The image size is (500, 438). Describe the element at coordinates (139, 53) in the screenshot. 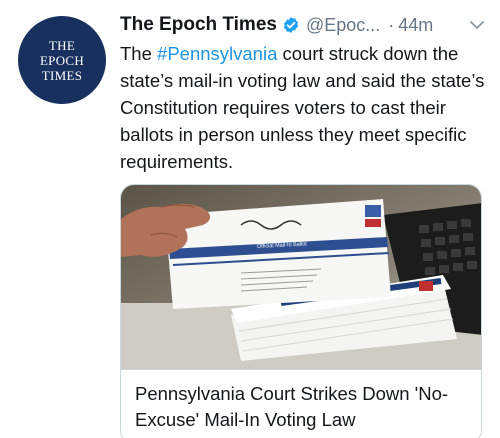

I see `tweet-text-lead: The` at that location.